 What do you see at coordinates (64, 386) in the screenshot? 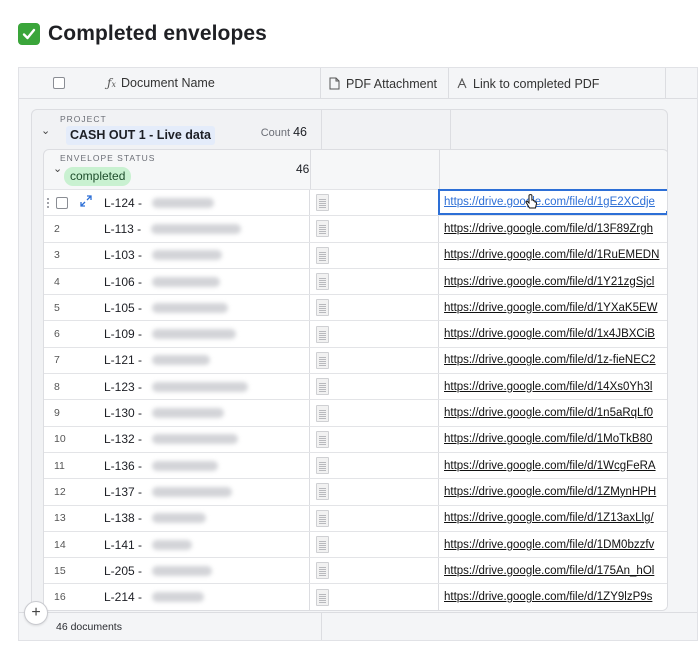
I see `row-number-cell: 8` at bounding box center [64, 386].